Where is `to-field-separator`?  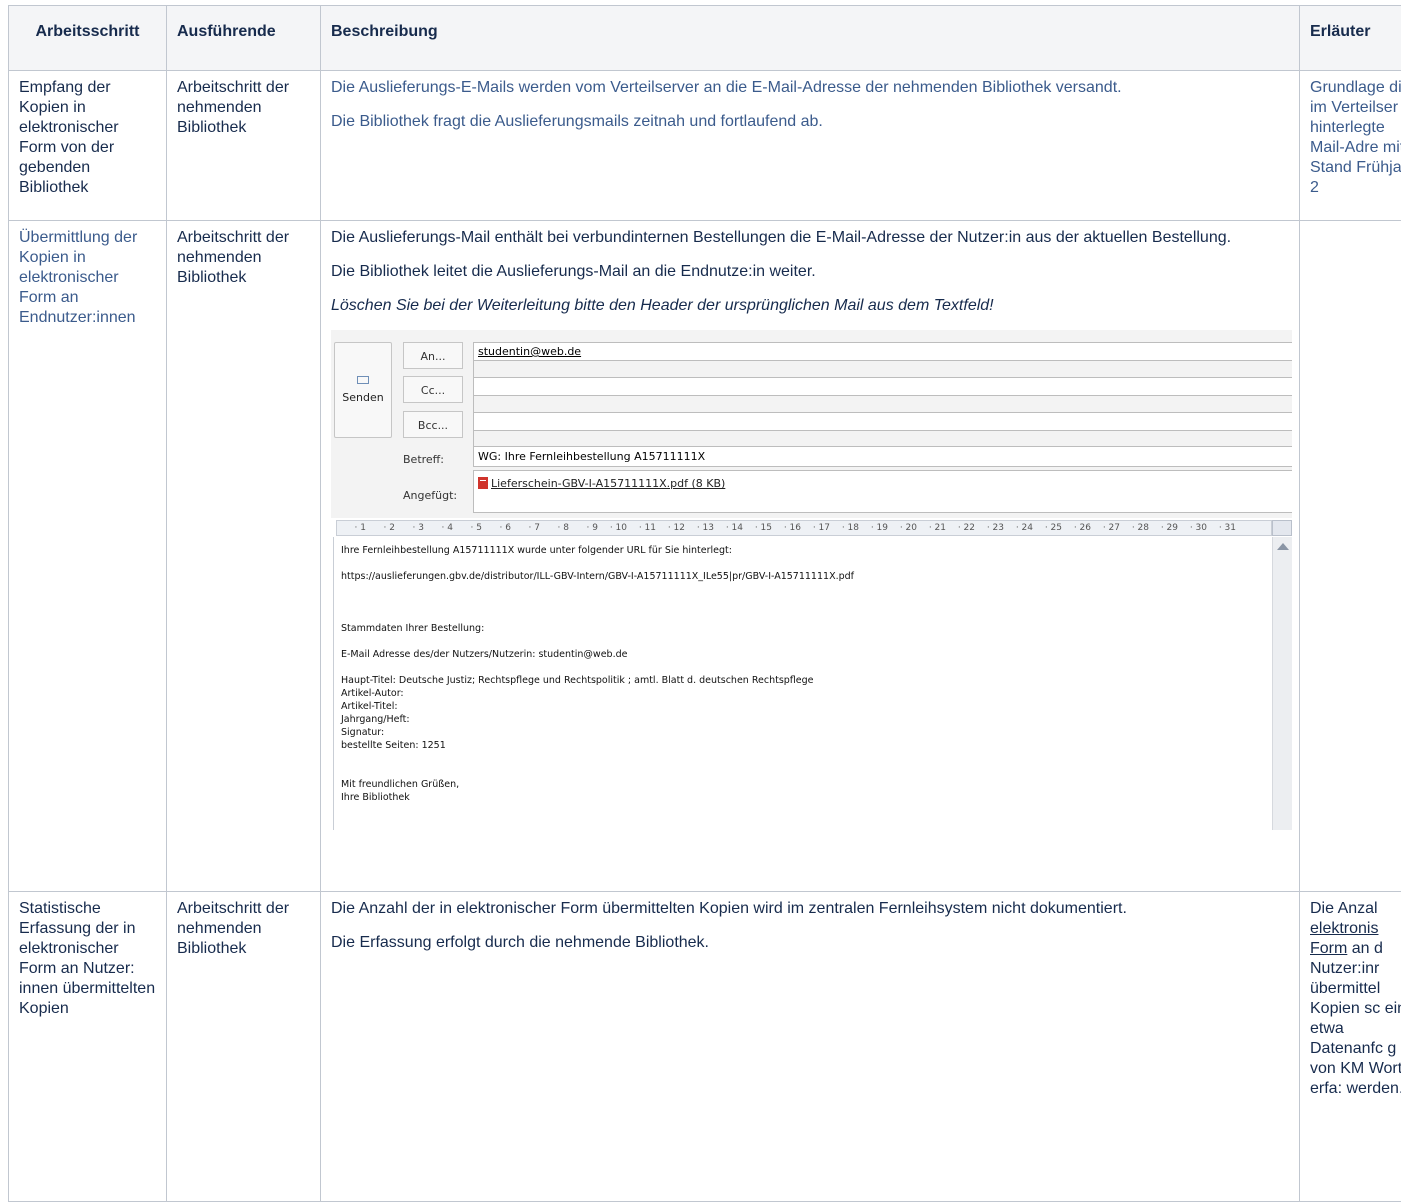
to-field-separator is located at coordinates (882, 369).